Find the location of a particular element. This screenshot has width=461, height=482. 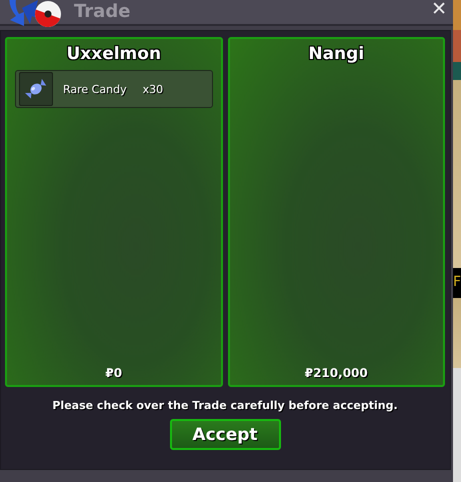

trade-item: Rare Candy x30 is located at coordinates (113, 89).